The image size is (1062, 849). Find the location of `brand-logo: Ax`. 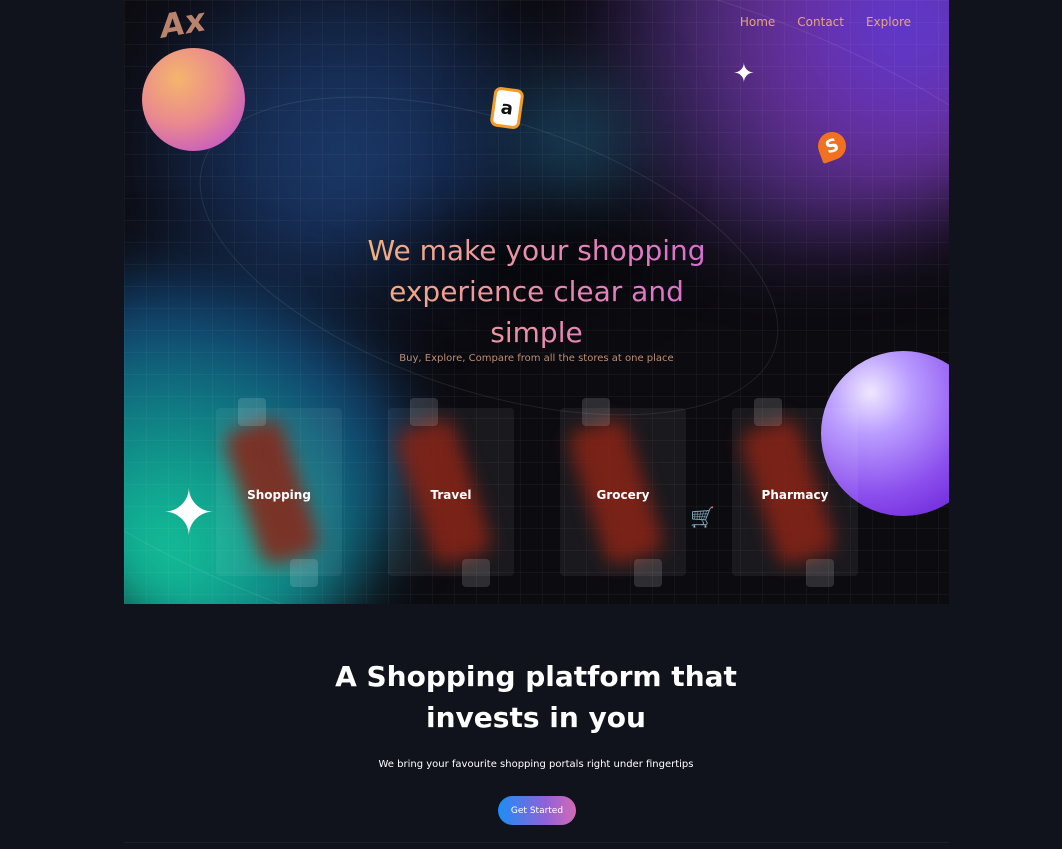

brand-logo: Ax is located at coordinates (182, 22).